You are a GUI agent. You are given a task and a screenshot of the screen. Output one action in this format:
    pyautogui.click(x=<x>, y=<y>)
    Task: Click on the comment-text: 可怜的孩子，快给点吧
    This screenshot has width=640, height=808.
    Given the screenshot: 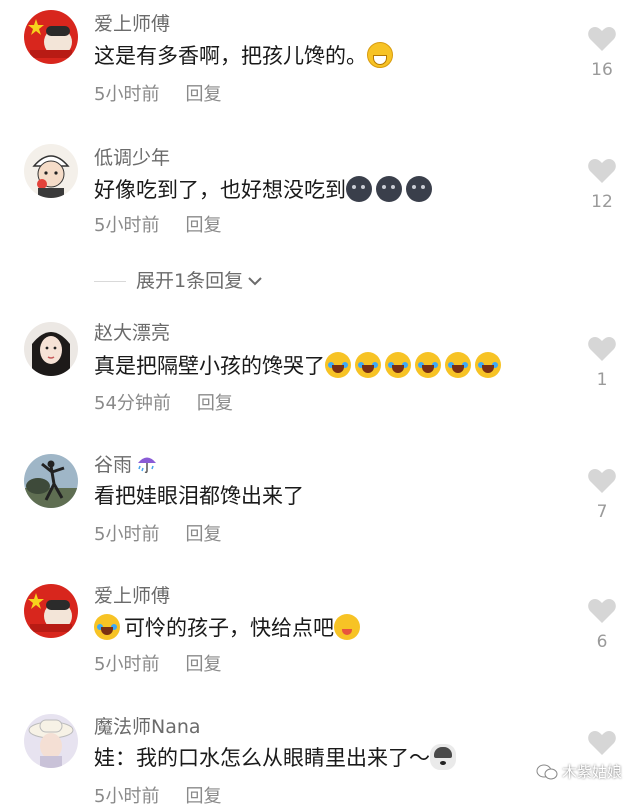 What is the action you would take?
    pyautogui.click(x=229, y=628)
    